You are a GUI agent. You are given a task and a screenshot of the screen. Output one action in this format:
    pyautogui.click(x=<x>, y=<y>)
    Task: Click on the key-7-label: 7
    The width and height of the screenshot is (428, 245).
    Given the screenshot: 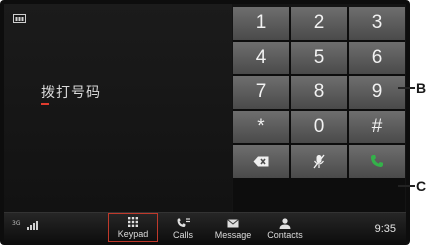 What is the action you would take?
    pyautogui.click(x=261, y=92)
    